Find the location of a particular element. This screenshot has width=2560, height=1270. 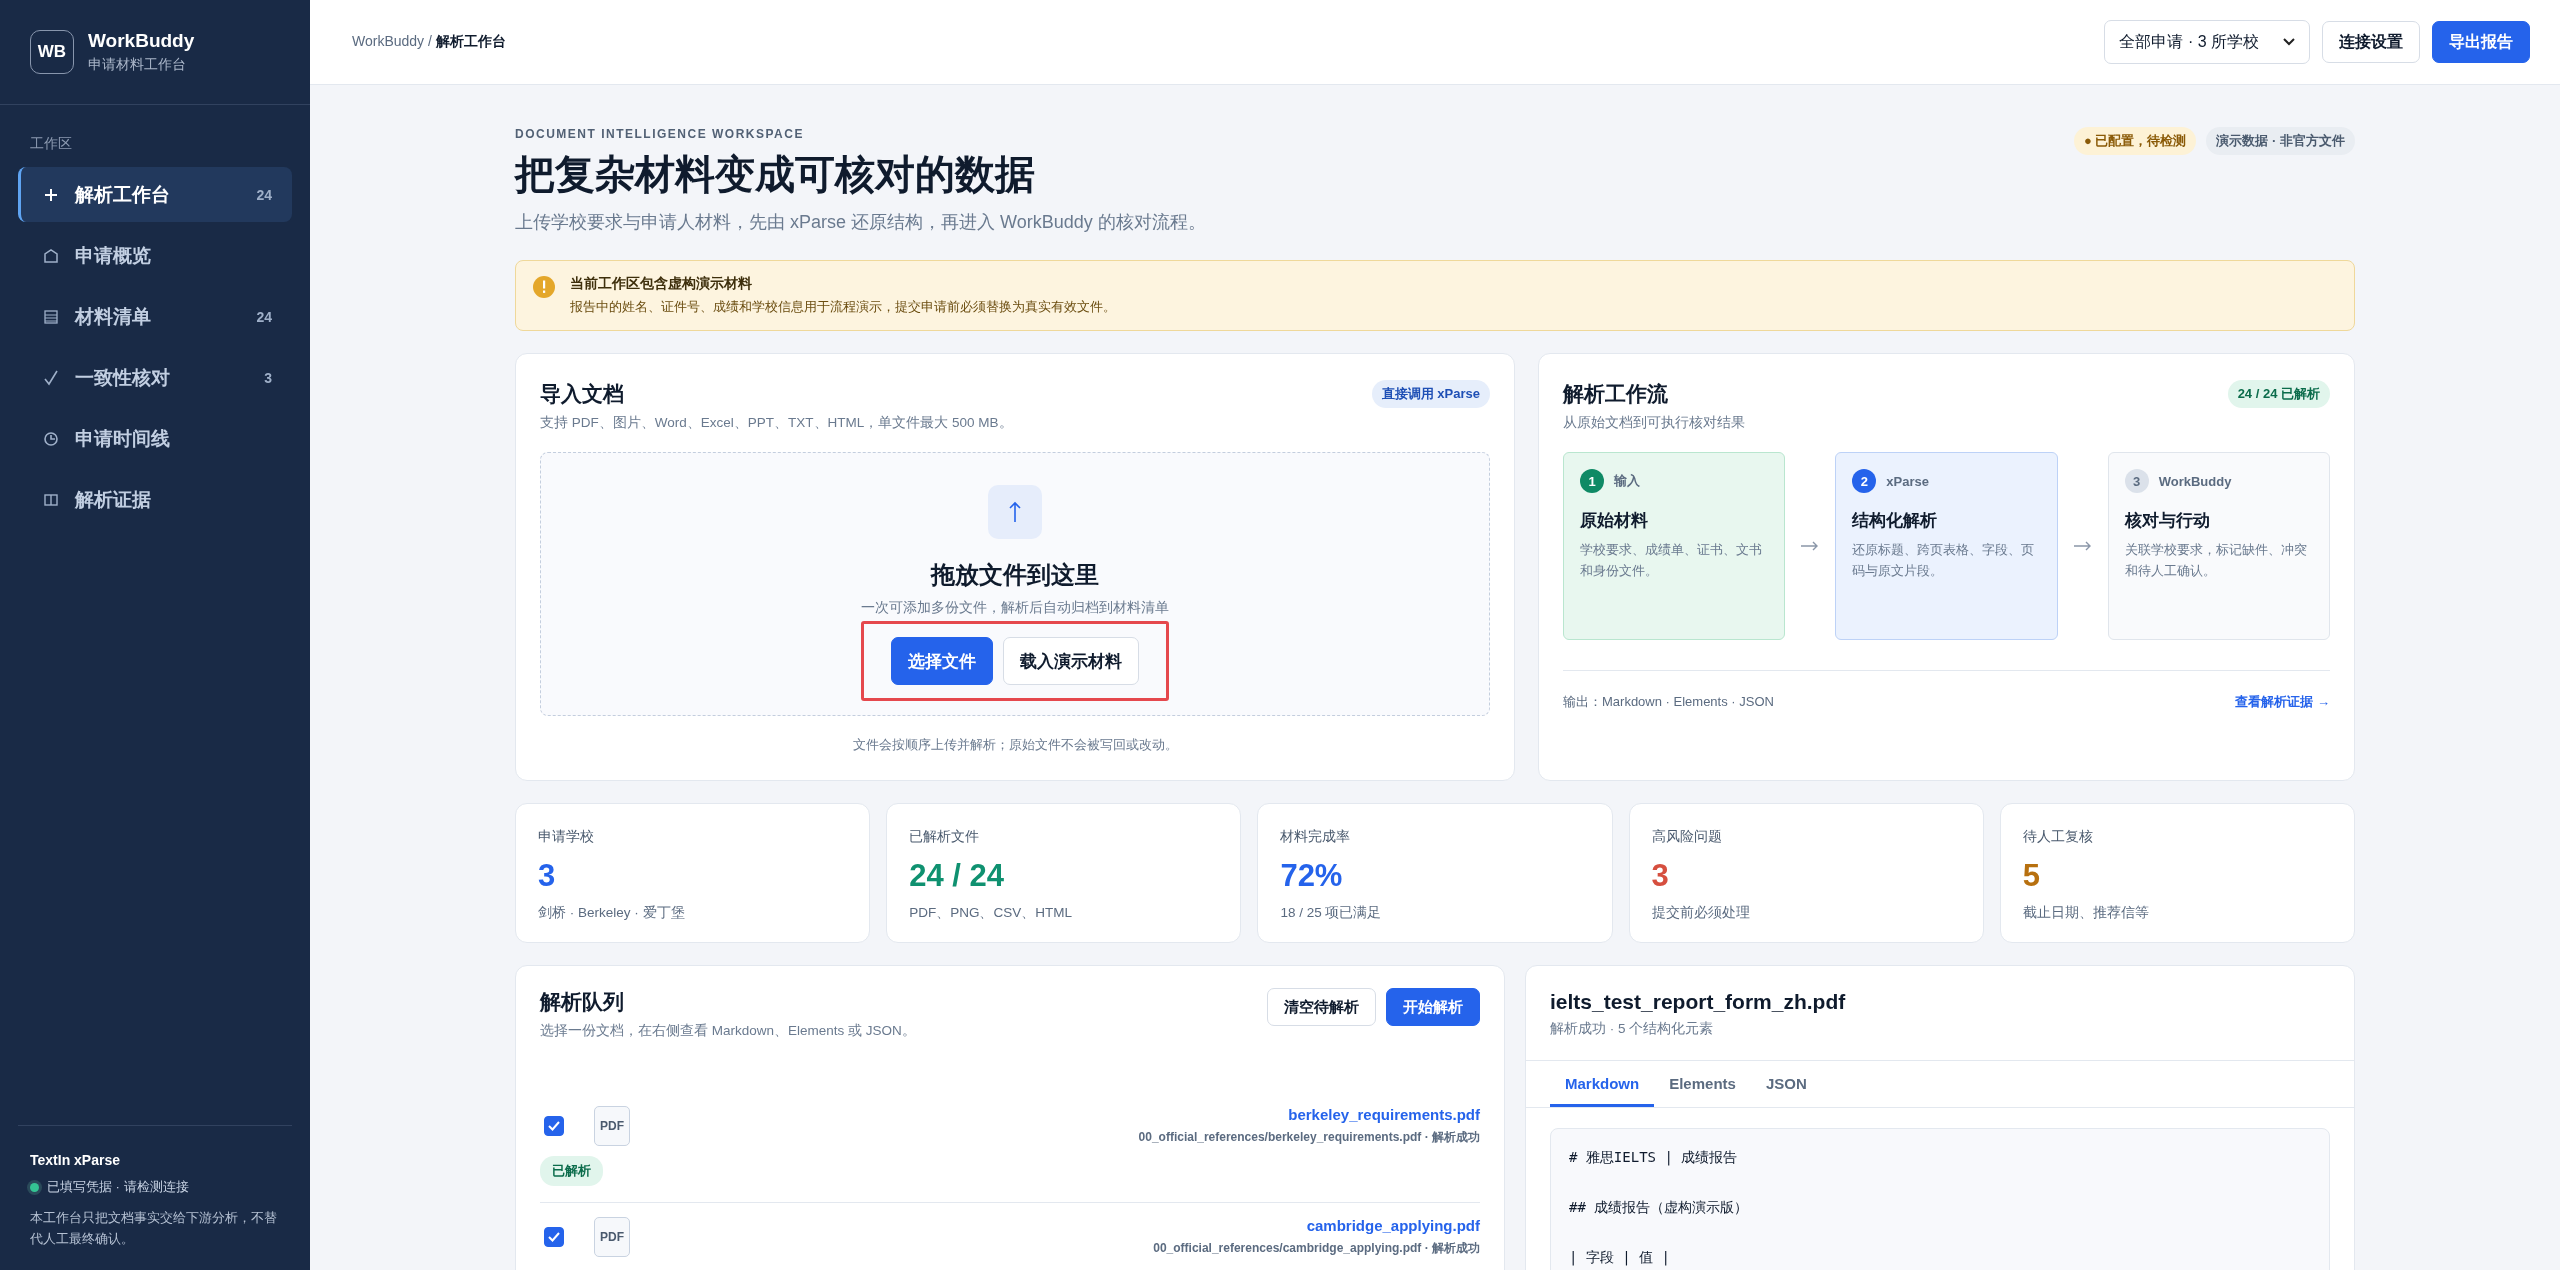

file-path: 00_official_references/berkeley_requirements.pdf · 解析成功 is located at coordinates (1309, 1137).